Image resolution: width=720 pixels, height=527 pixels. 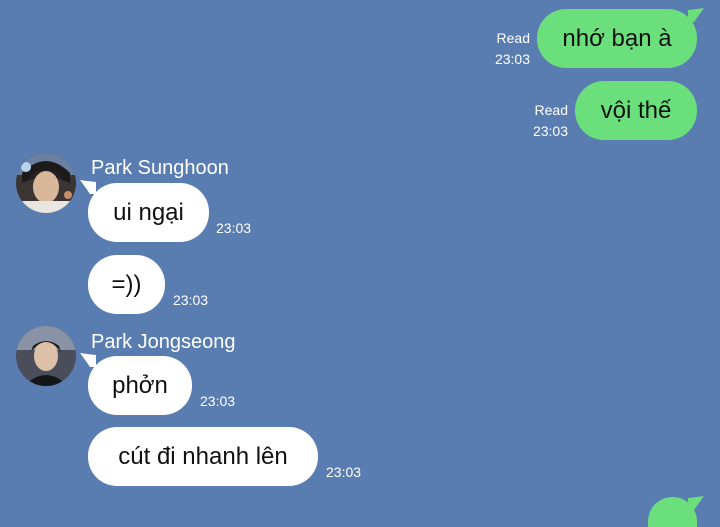 I want to click on message-text: nhớ bạn à, so click(x=617, y=38).